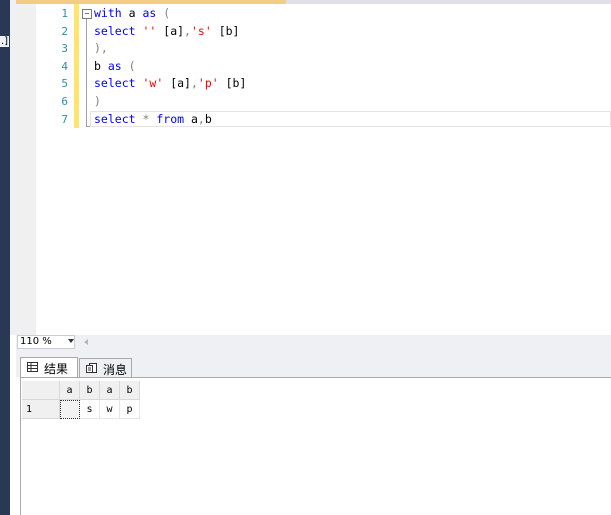 The image size is (611, 515). What do you see at coordinates (70, 409) in the screenshot?
I see `grid-cell-selected` at bounding box center [70, 409].